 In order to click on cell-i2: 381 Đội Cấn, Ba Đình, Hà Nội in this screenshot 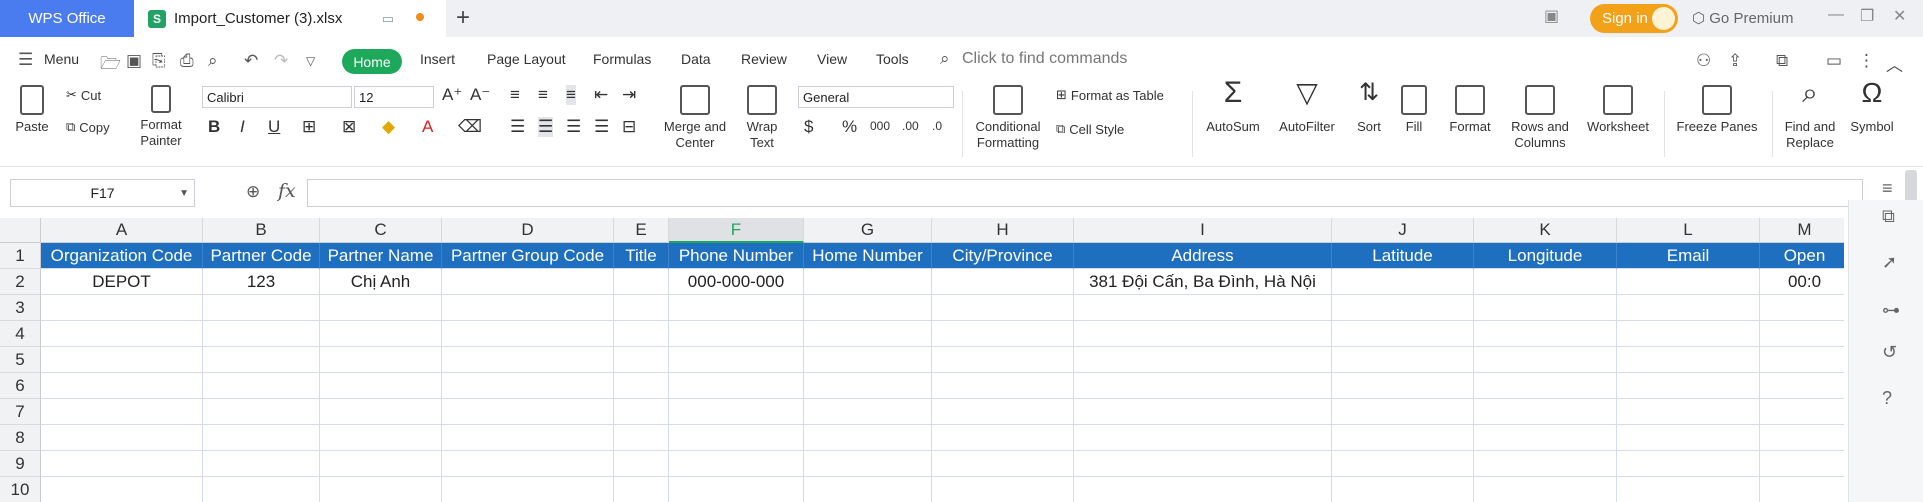, I will do `click(1203, 282)`.